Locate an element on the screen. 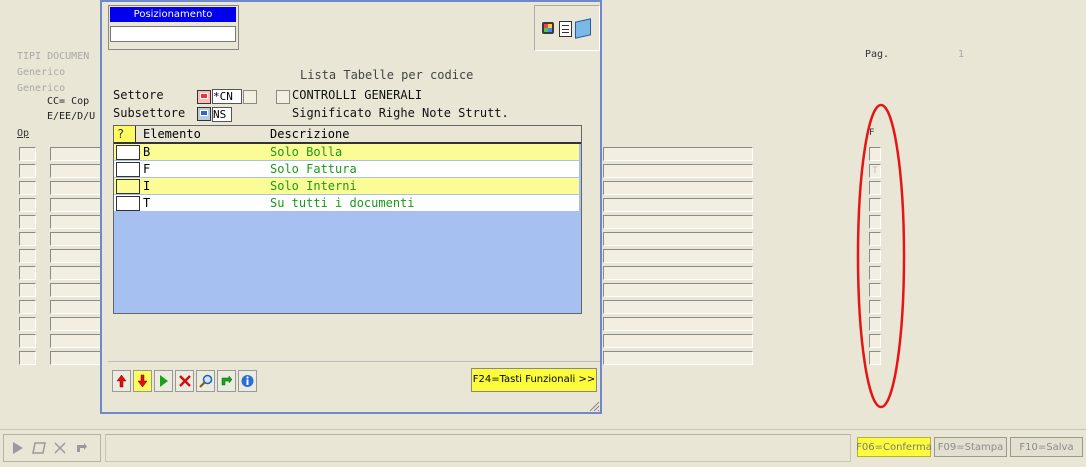 This screenshot has height=467, width=1086. grid-view-icon is located at coordinates (548, 28).